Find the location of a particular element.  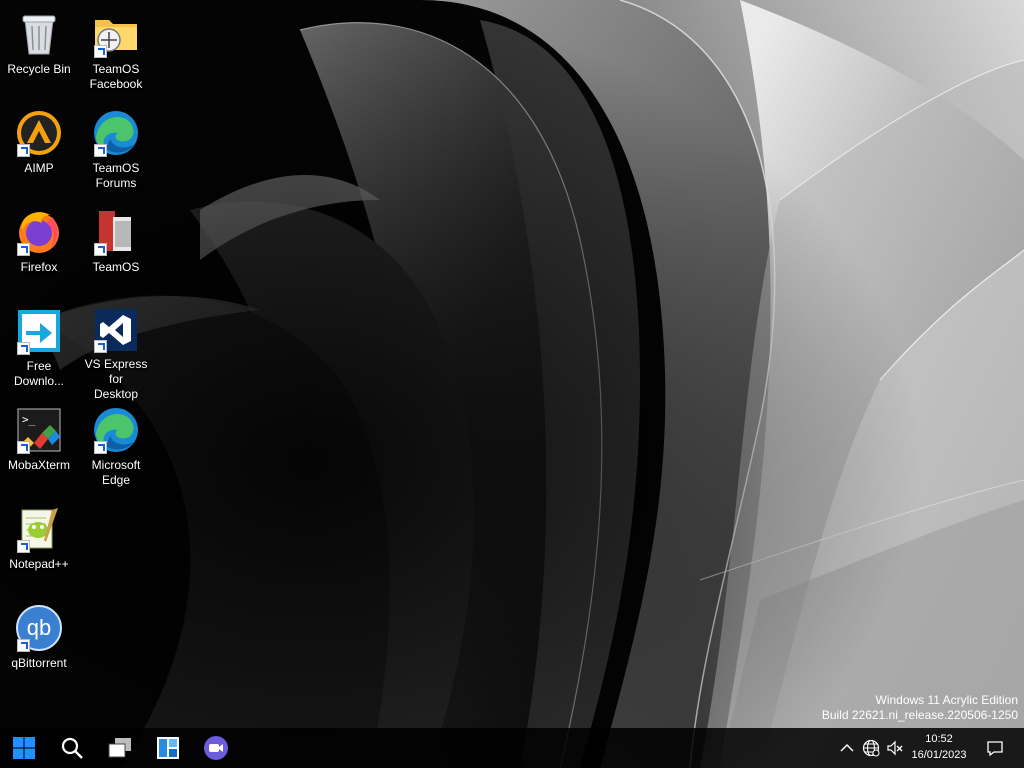

desktop-icon-label: TeamOS is located at coordinates (116, 267).